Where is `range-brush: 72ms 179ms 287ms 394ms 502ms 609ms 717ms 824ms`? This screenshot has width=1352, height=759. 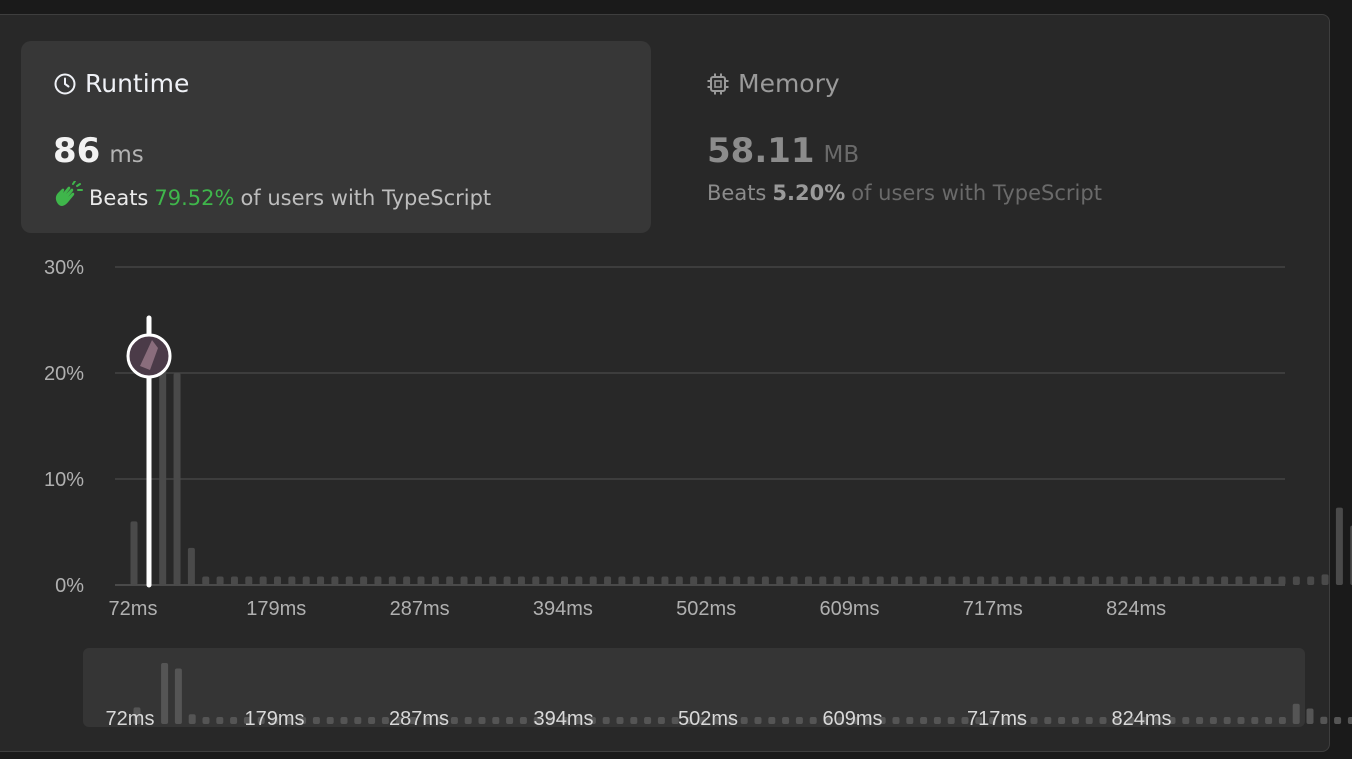 range-brush: 72ms 179ms 287ms 394ms 502ms 609ms 717ms 824ms is located at coordinates (717, 689).